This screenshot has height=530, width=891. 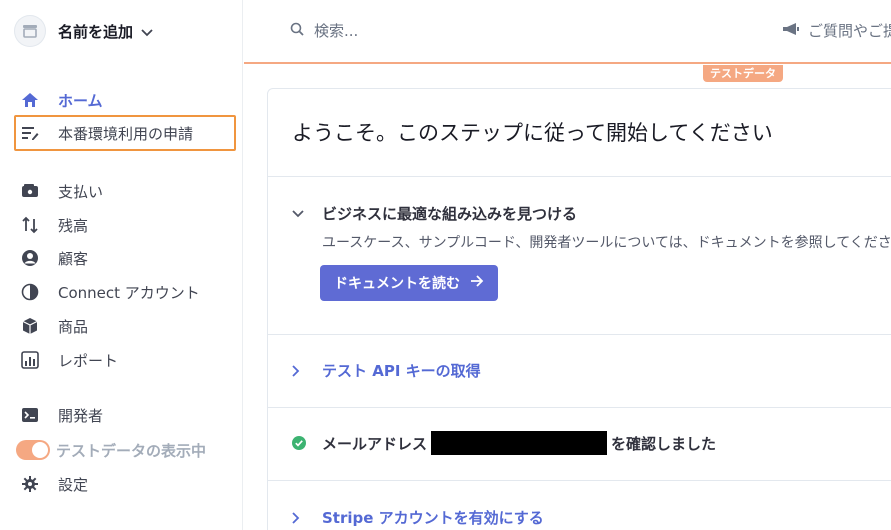 What do you see at coordinates (532, 133) in the screenshot?
I see `page-title: ようこそ。このステップに従って開始してください` at bounding box center [532, 133].